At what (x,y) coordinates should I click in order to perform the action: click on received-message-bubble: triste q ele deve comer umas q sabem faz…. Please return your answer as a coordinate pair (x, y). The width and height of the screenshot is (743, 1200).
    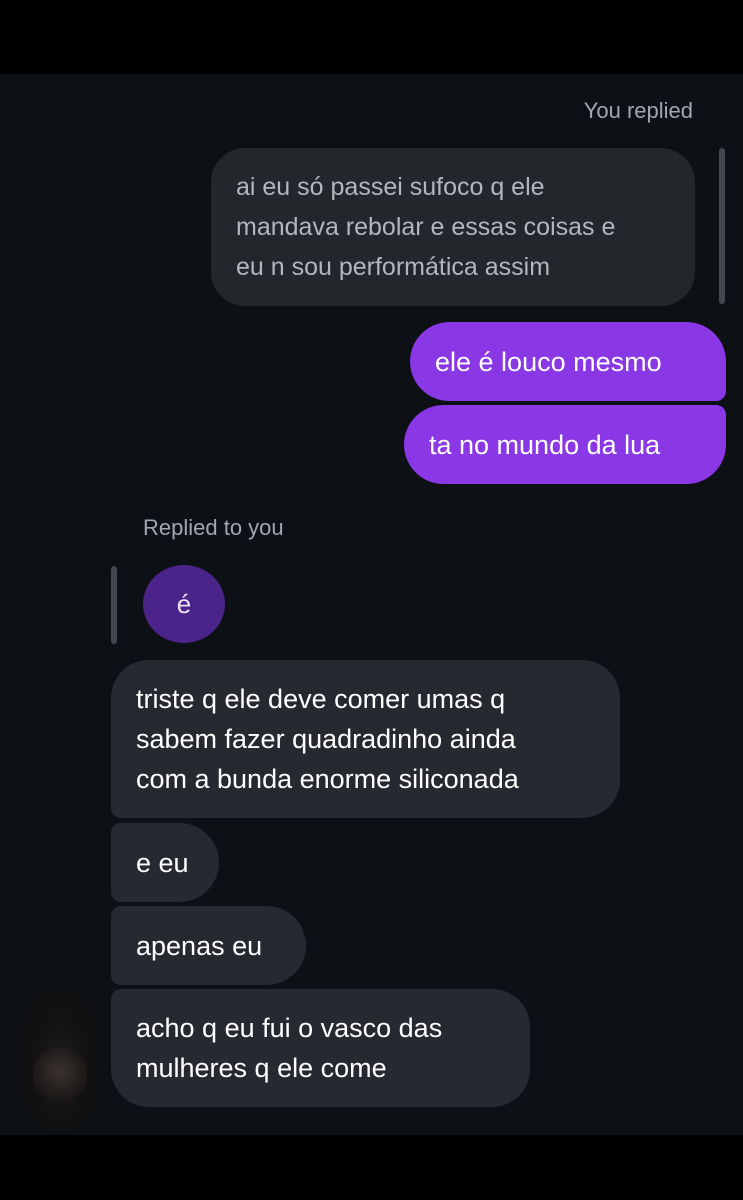
    Looking at the image, I should click on (365, 739).